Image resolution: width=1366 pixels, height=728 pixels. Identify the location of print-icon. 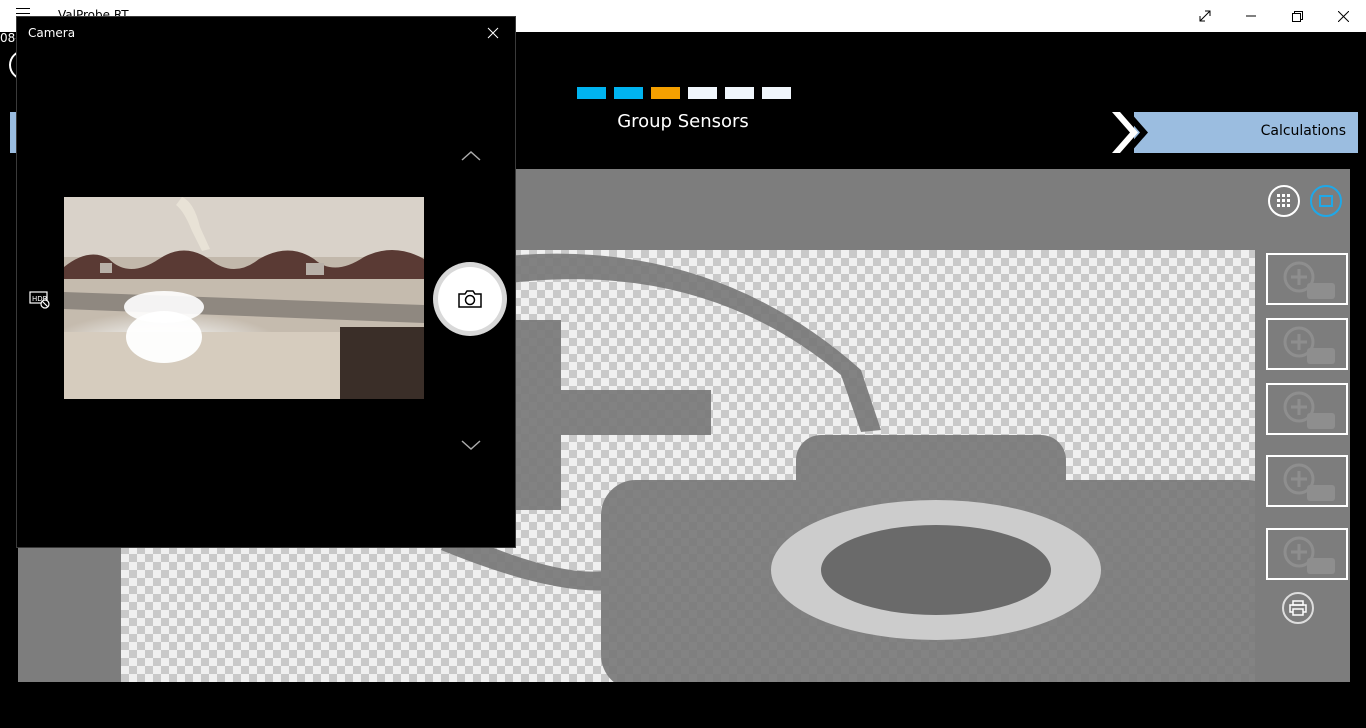
(1298, 608).